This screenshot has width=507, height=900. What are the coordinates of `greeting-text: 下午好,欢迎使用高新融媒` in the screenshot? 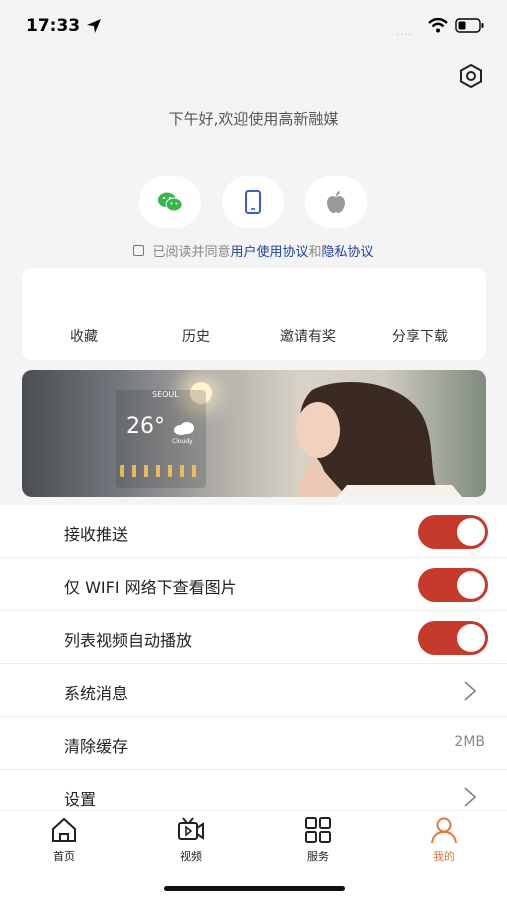 It's located at (253, 119).